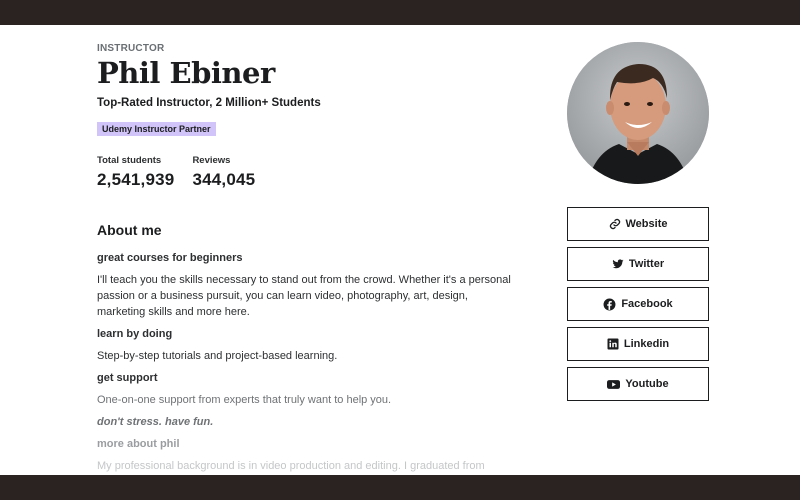 The height and width of the screenshot is (500, 800). I want to click on website-button: Website, so click(638, 224).